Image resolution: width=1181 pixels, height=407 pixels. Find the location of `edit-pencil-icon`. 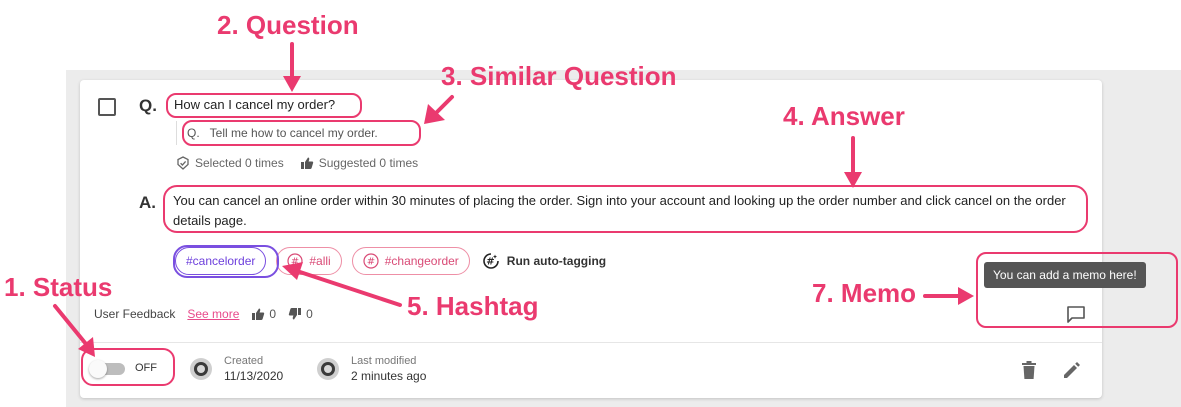

edit-pencil-icon is located at coordinates (1072, 370).